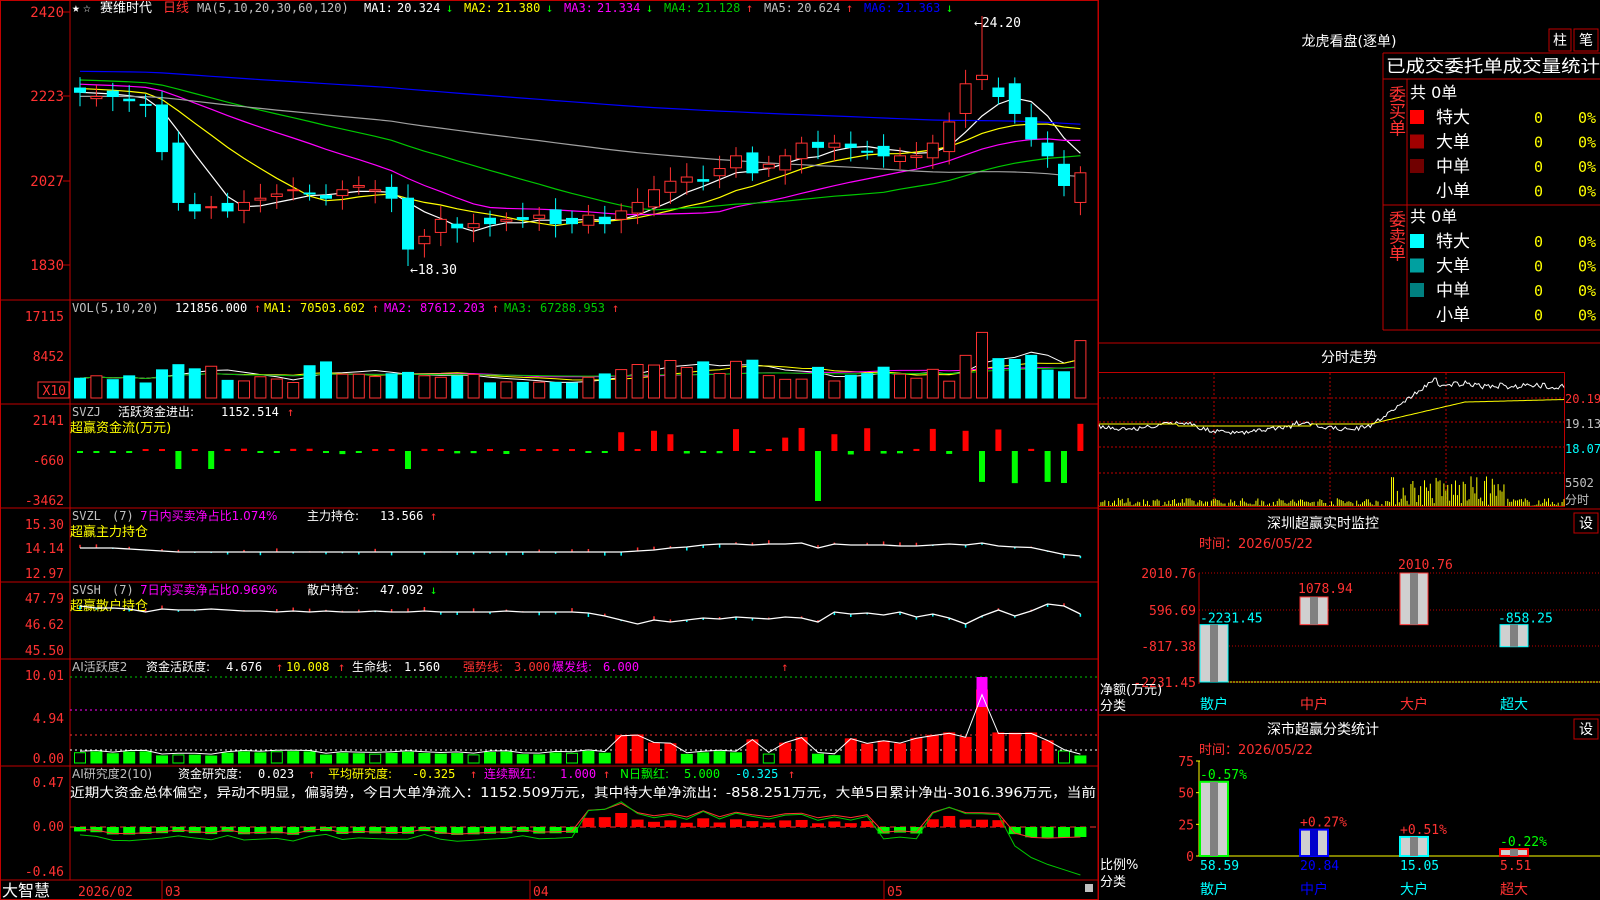 This screenshot has height=900, width=1600. Describe the element at coordinates (518, 8) in the screenshot. I see `ma-value-2: 21.380` at that location.